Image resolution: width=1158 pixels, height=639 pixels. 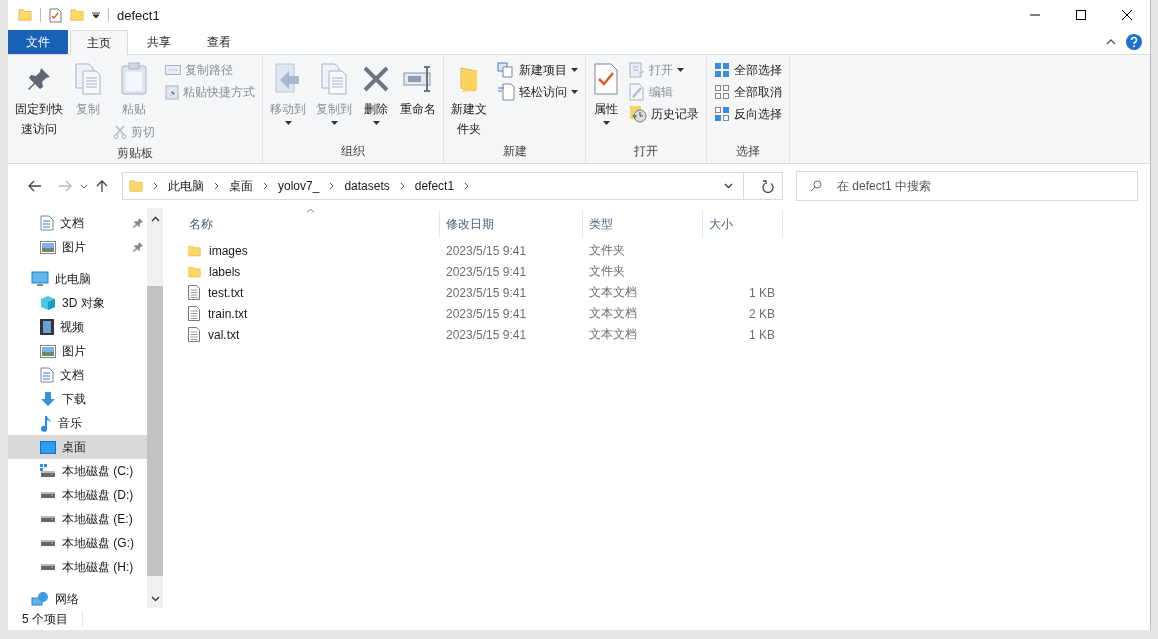 What do you see at coordinates (47, 327) in the screenshot?
I see `film-icon` at bounding box center [47, 327].